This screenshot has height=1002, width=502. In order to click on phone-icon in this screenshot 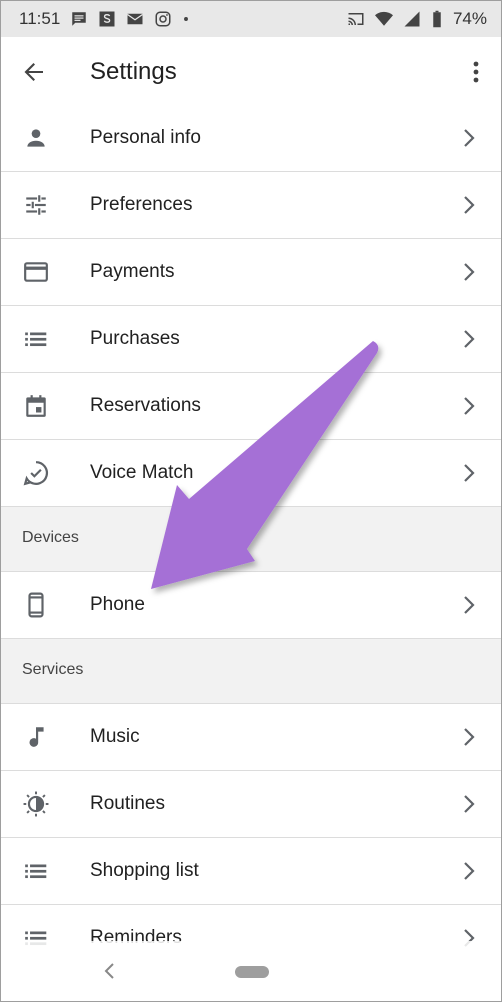, I will do `click(36, 605)`.